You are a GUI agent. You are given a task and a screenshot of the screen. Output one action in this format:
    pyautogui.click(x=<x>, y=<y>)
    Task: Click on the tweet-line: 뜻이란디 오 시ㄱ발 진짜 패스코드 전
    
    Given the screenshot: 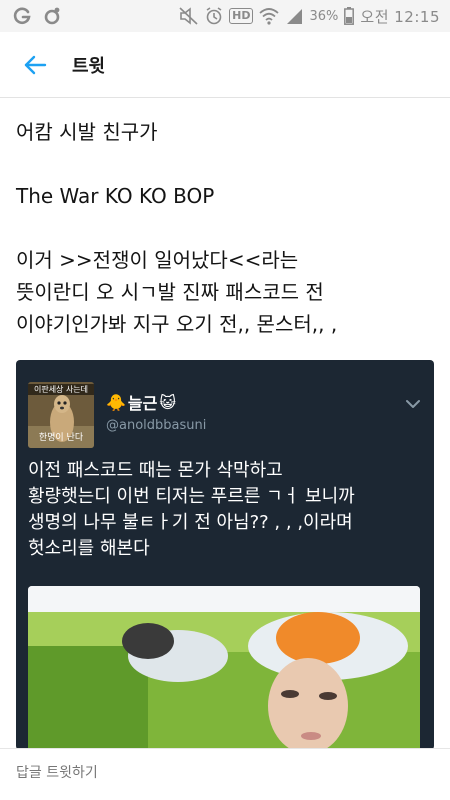 What is the action you would take?
    pyautogui.click(x=170, y=292)
    